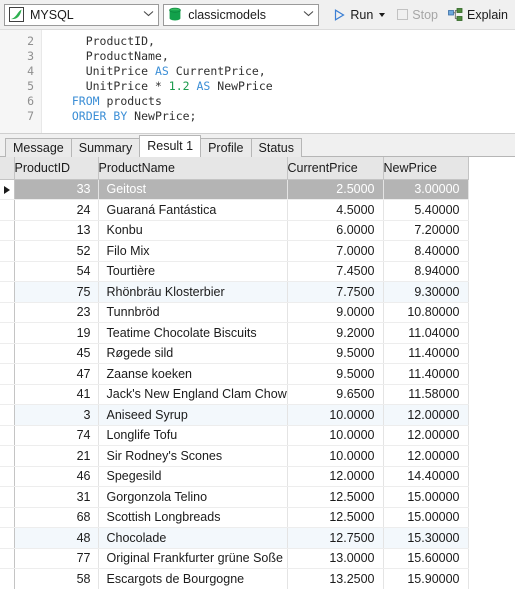 Image resolution: width=515 pixels, height=589 pixels. What do you see at coordinates (335, 230) in the screenshot?
I see `cell-currentprice: 6.0000` at bounding box center [335, 230].